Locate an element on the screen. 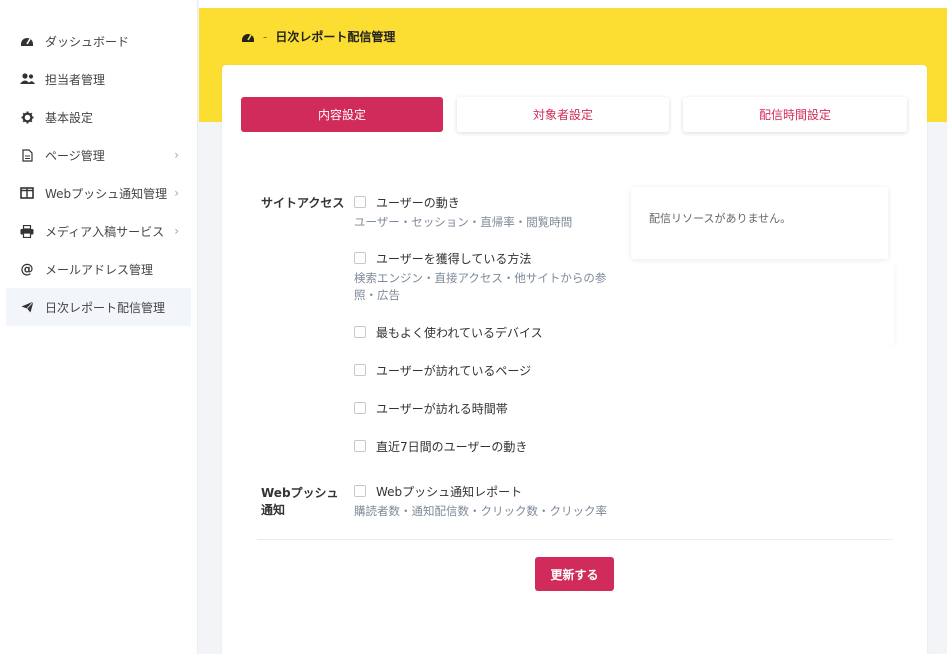 The image size is (947, 654). option-label: ユーザーの動き is located at coordinates (418, 202).